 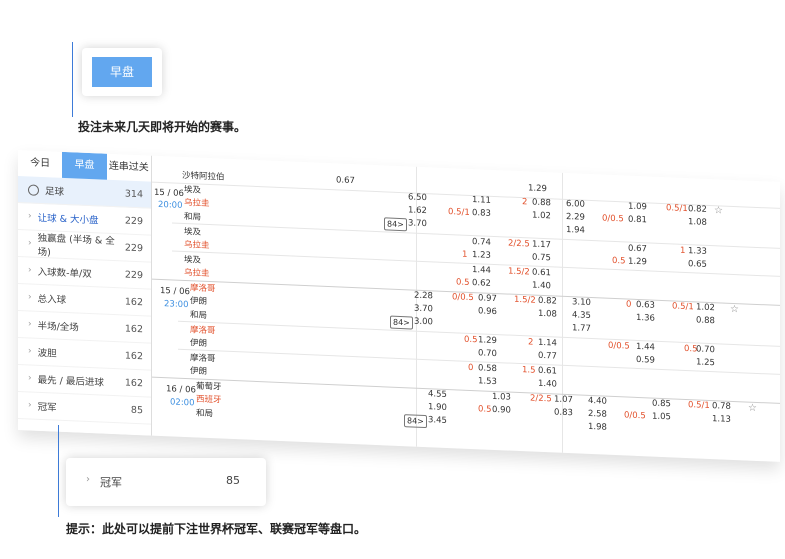 I want to click on odds-value: 1.11, so click(x=481, y=200).